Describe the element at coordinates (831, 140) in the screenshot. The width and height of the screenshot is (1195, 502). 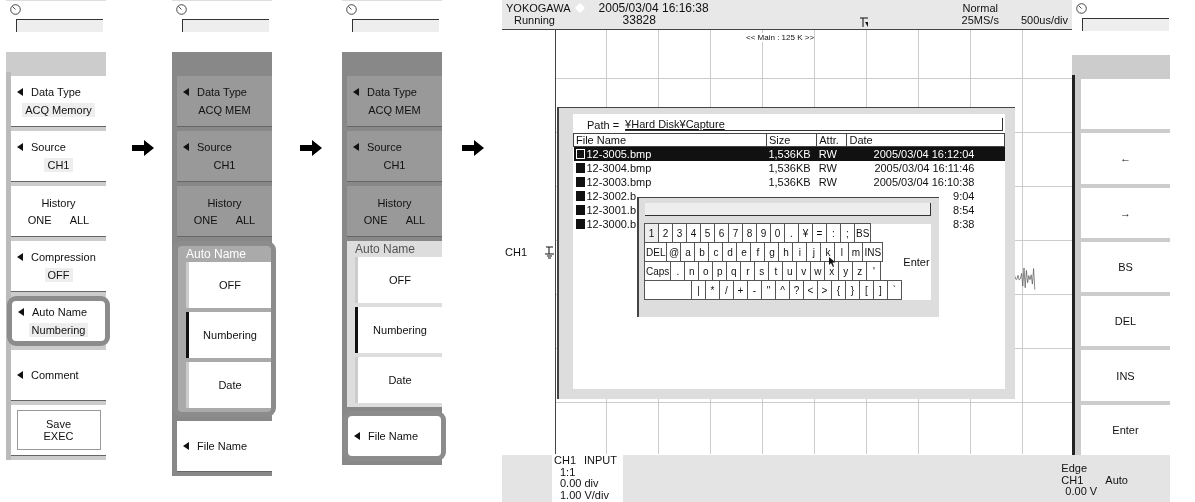
I see `column-header: Attr.` at that location.